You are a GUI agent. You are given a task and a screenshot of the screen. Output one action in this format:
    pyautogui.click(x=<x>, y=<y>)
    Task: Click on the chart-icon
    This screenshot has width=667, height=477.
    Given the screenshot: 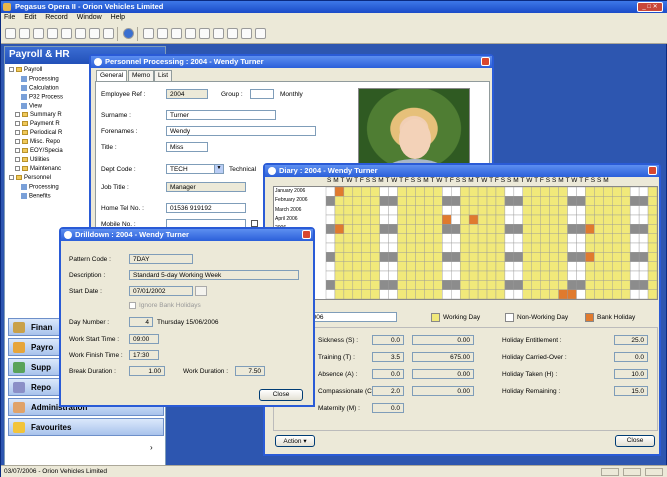 What is the action you would take?
    pyautogui.click(x=218, y=33)
    